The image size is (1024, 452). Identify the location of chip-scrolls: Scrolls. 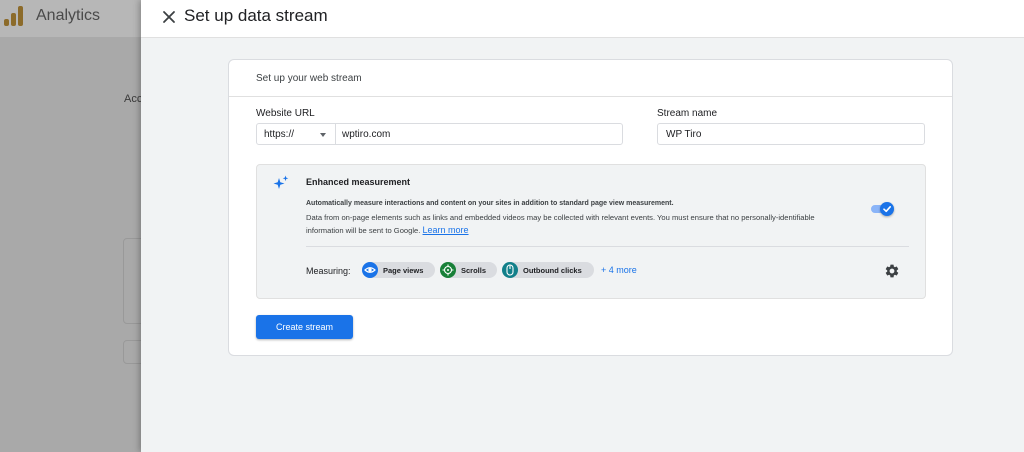
(468, 270).